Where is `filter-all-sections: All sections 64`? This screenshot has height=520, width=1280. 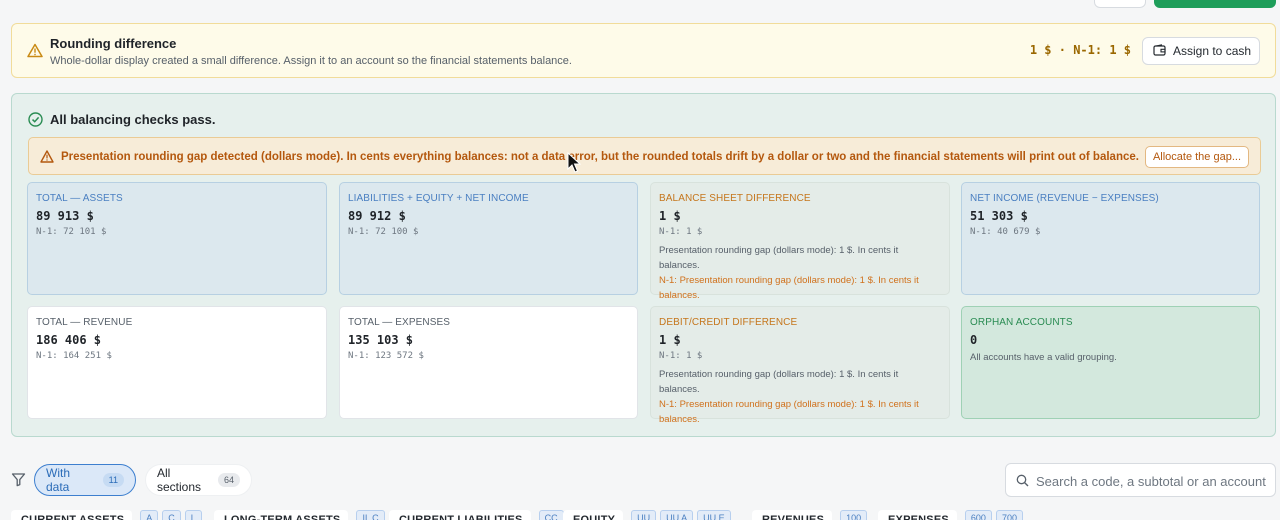
filter-all-sections: All sections 64 is located at coordinates (198, 480).